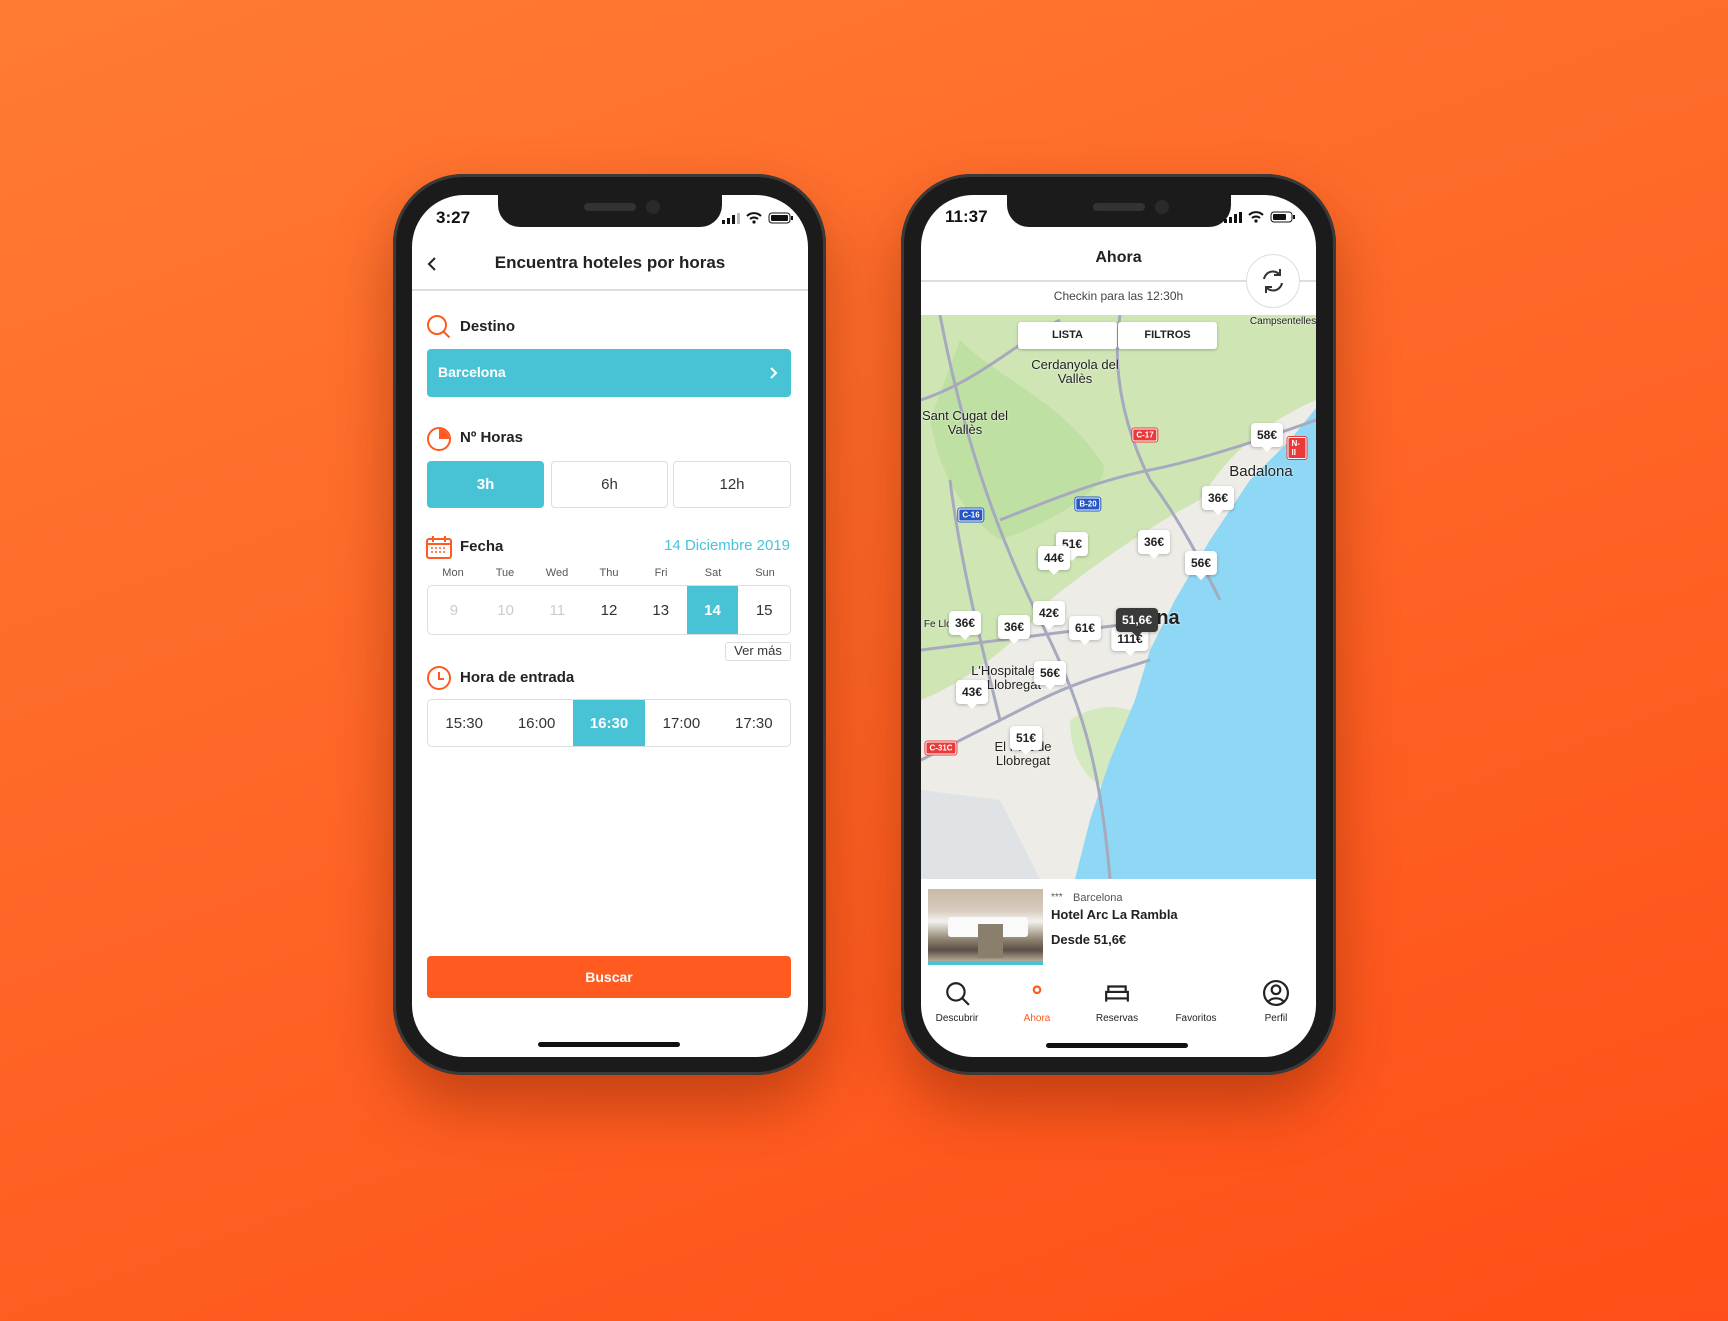 This screenshot has width=1728, height=1321. What do you see at coordinates (439, 439) in the screenshot?
I see `hours-clock-icon` at bounding box center [439, 439].